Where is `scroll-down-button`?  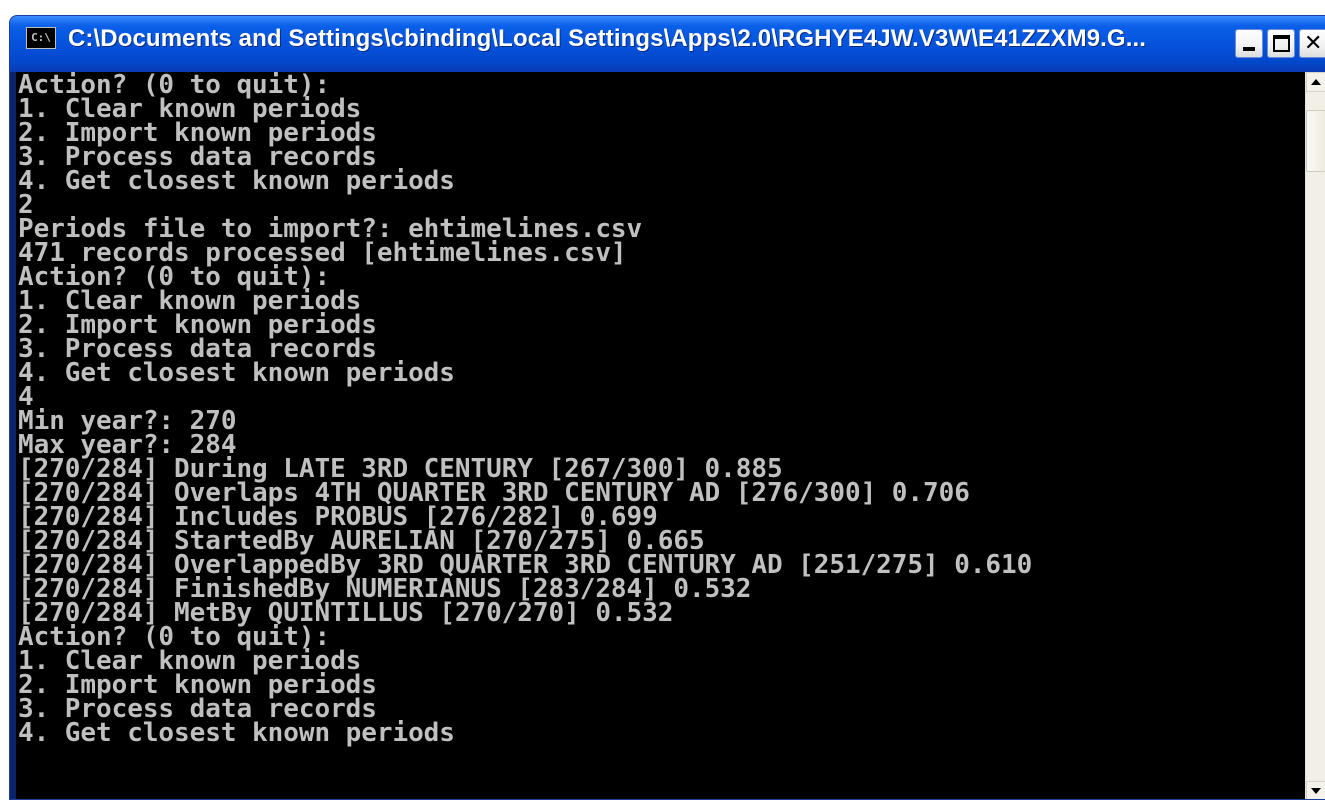 scroll-down-button is located at coordinates (1315, 790).